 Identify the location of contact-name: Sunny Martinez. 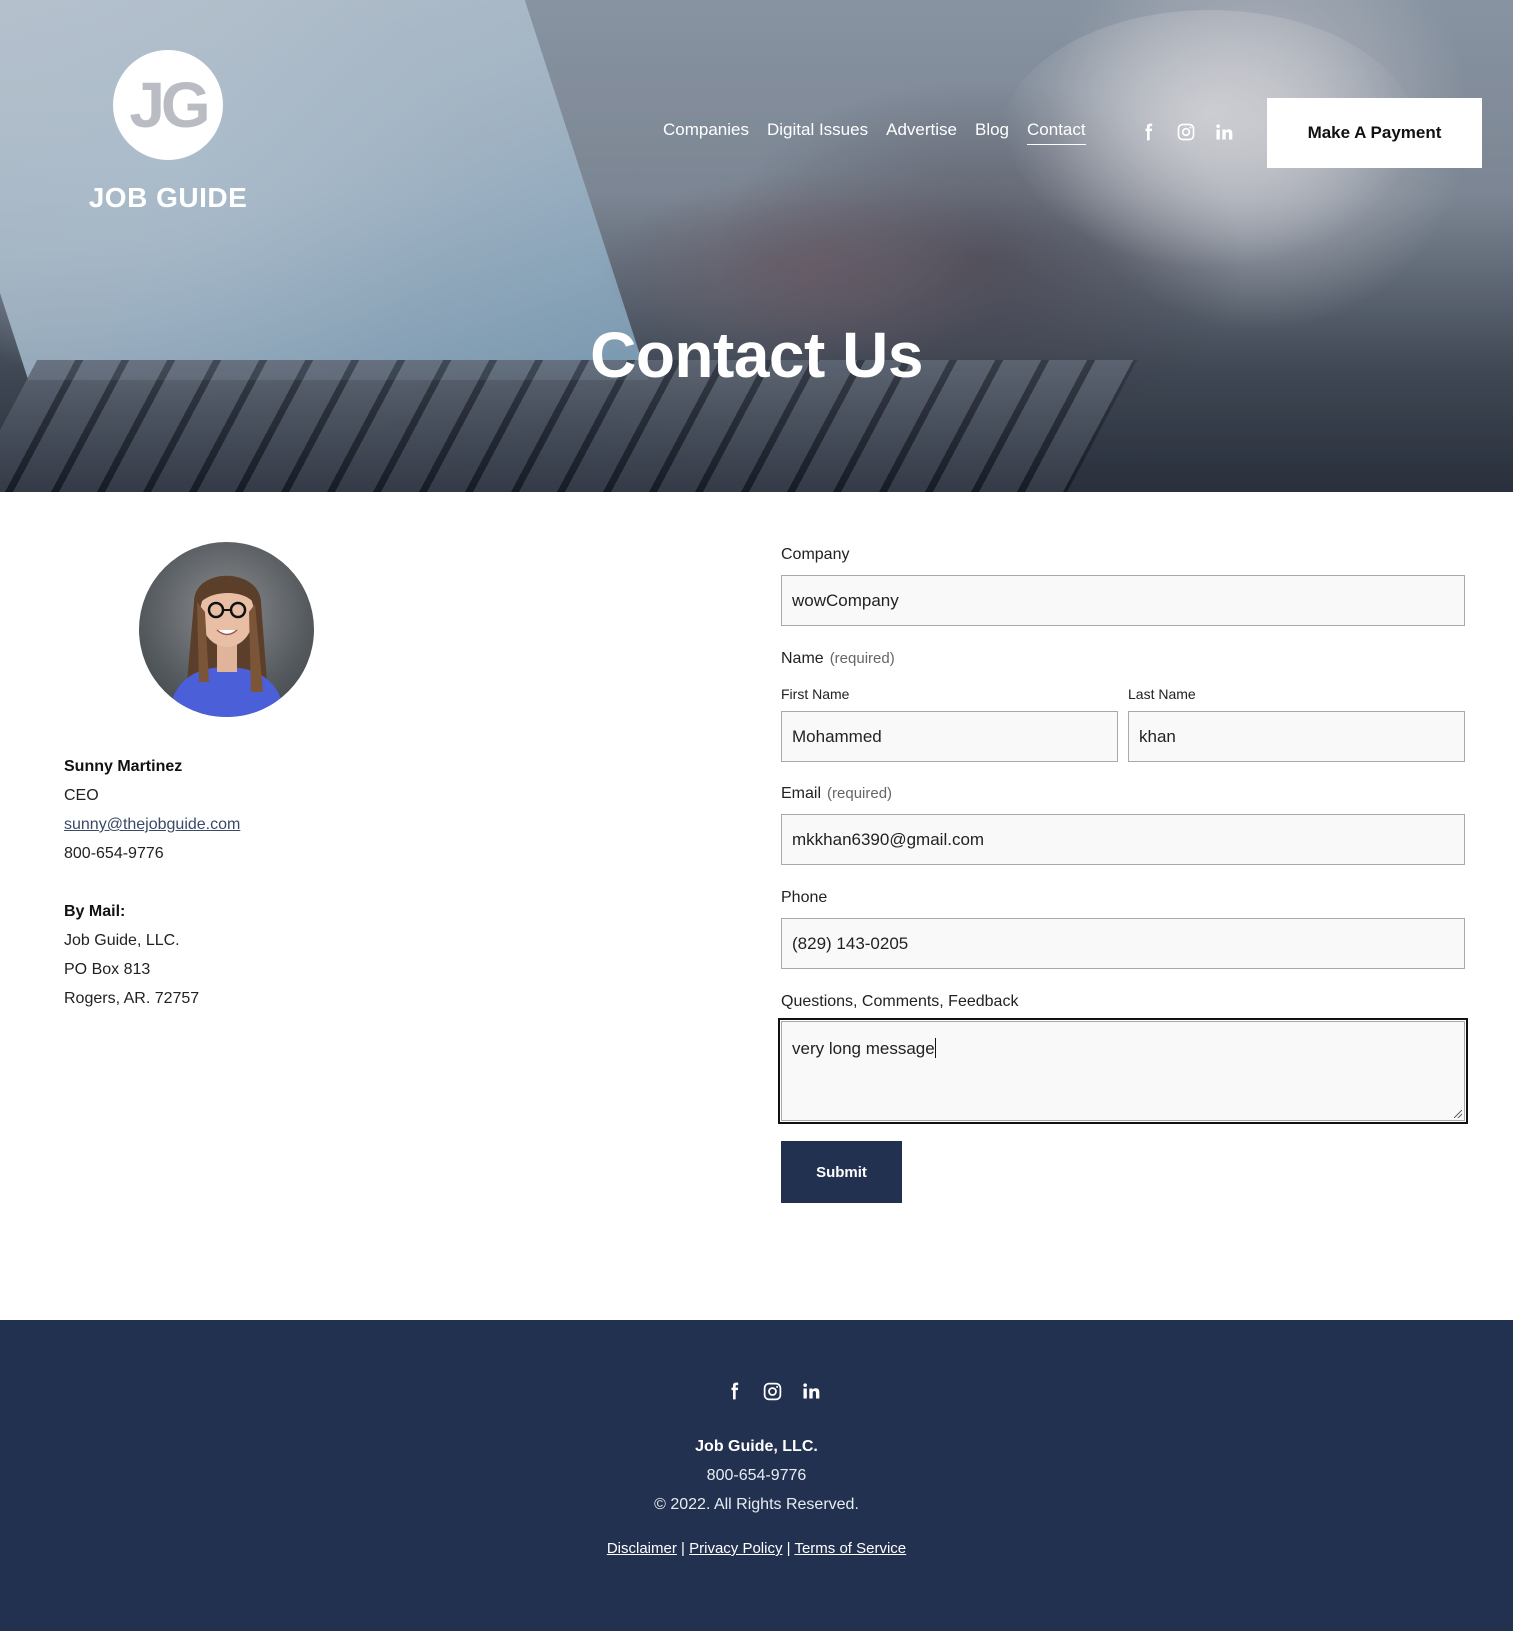
(123, 766).